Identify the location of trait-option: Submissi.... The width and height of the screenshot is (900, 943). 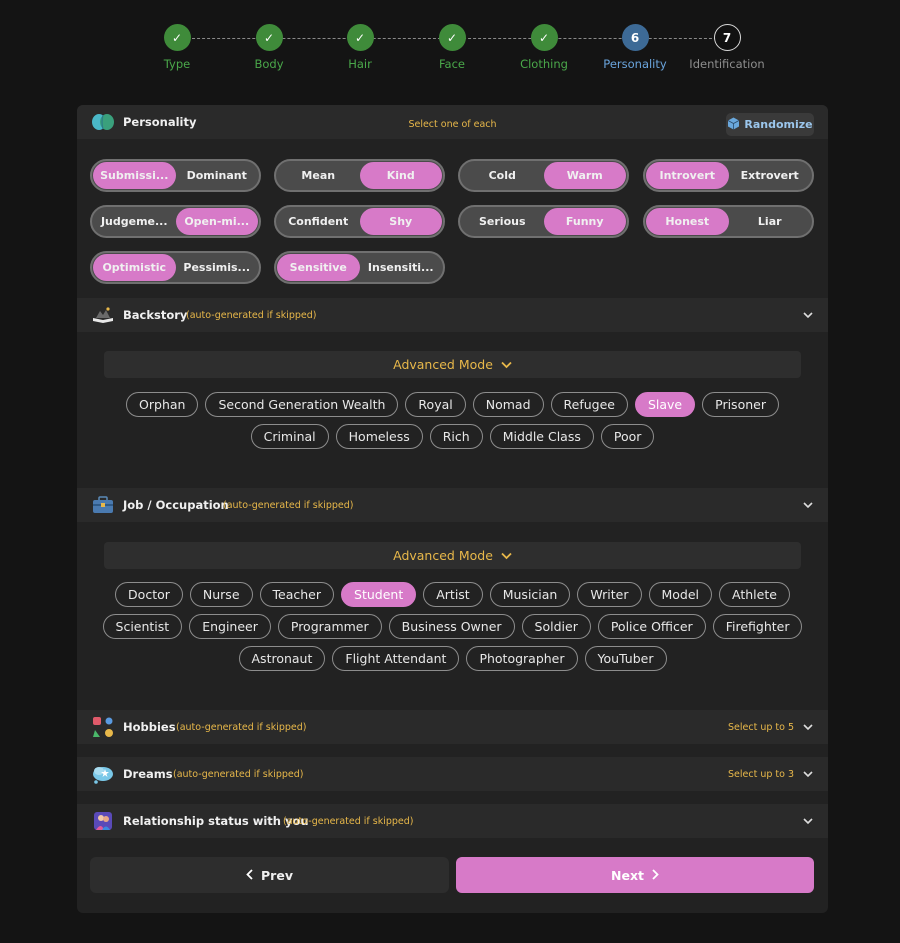
(134, 175).